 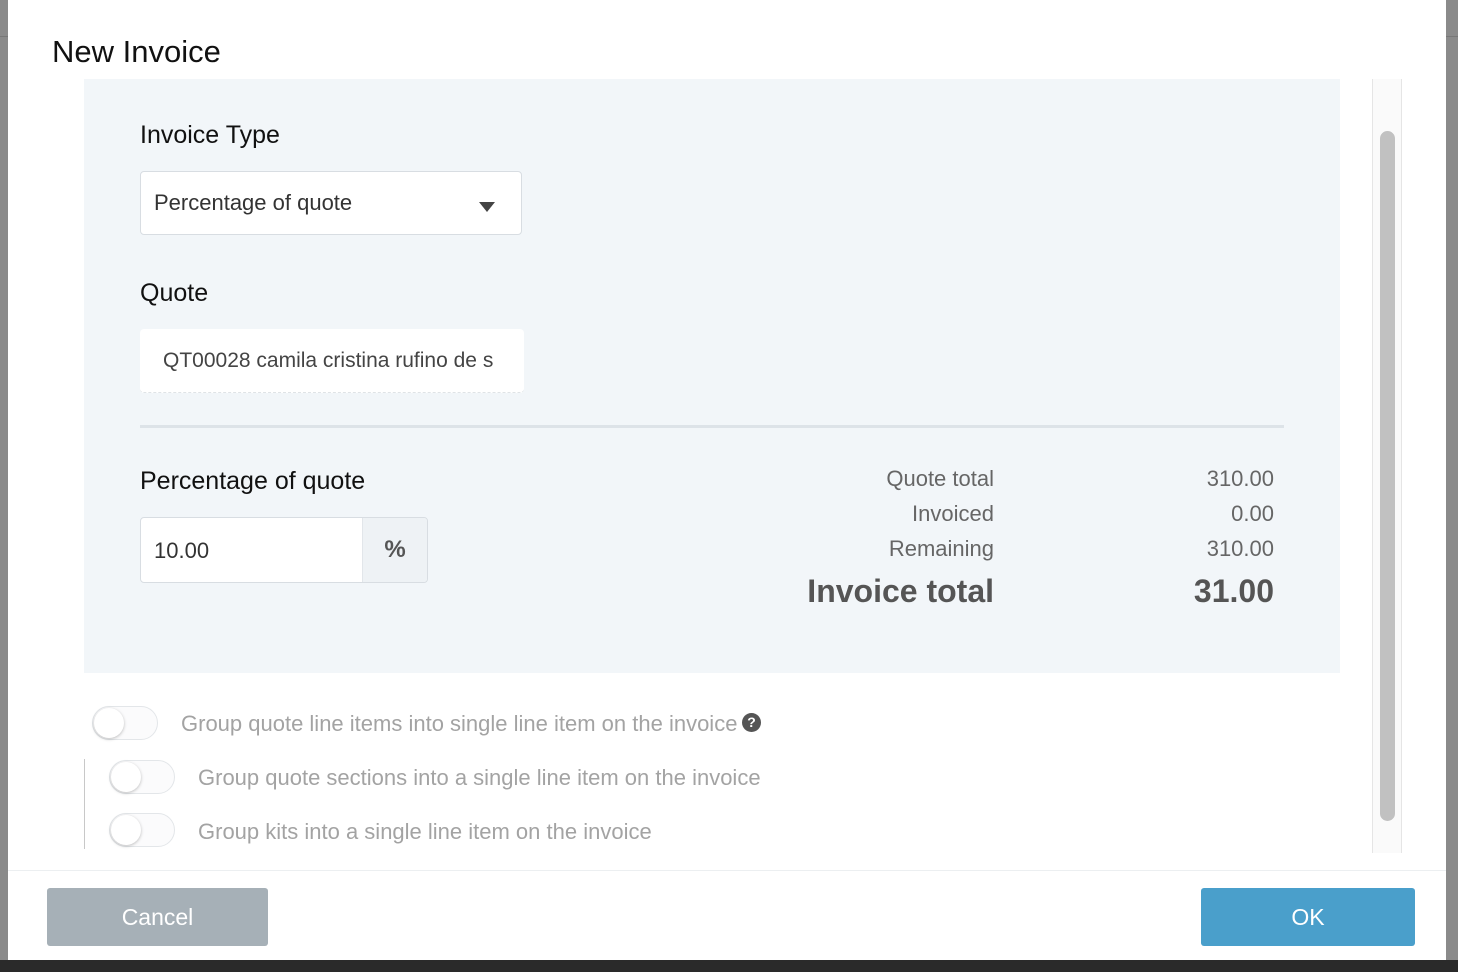 What do you see at coordinates (125, 723) in the screenshot?
I see `group-line-items-toggle` at bounding box center [125, 723].